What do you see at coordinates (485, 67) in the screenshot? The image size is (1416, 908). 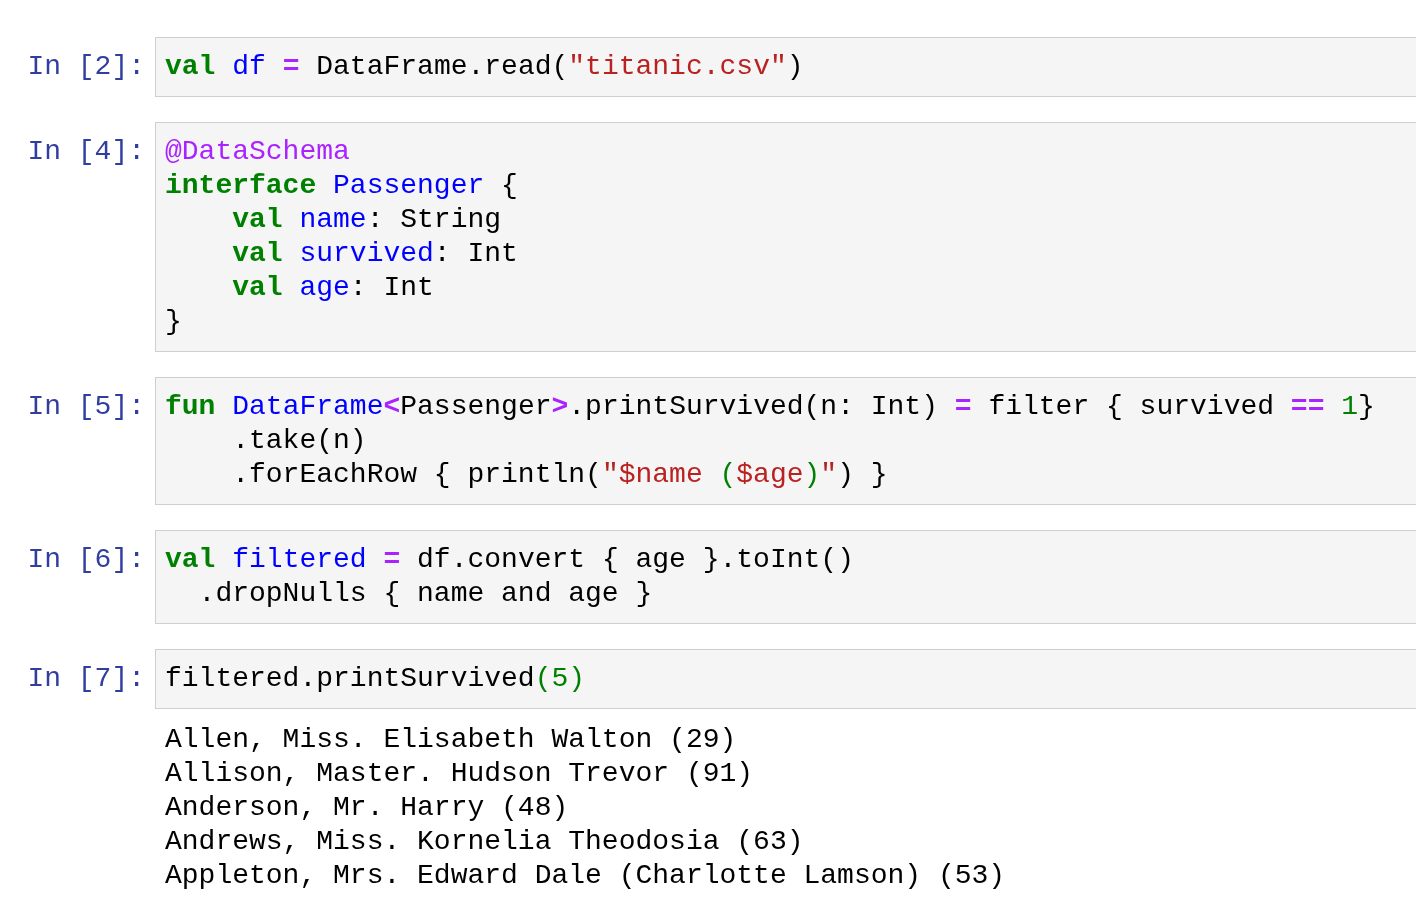 I see `code-line: val df = DataFrame.read("titanic.csv")` at bounding box center [485, 67].